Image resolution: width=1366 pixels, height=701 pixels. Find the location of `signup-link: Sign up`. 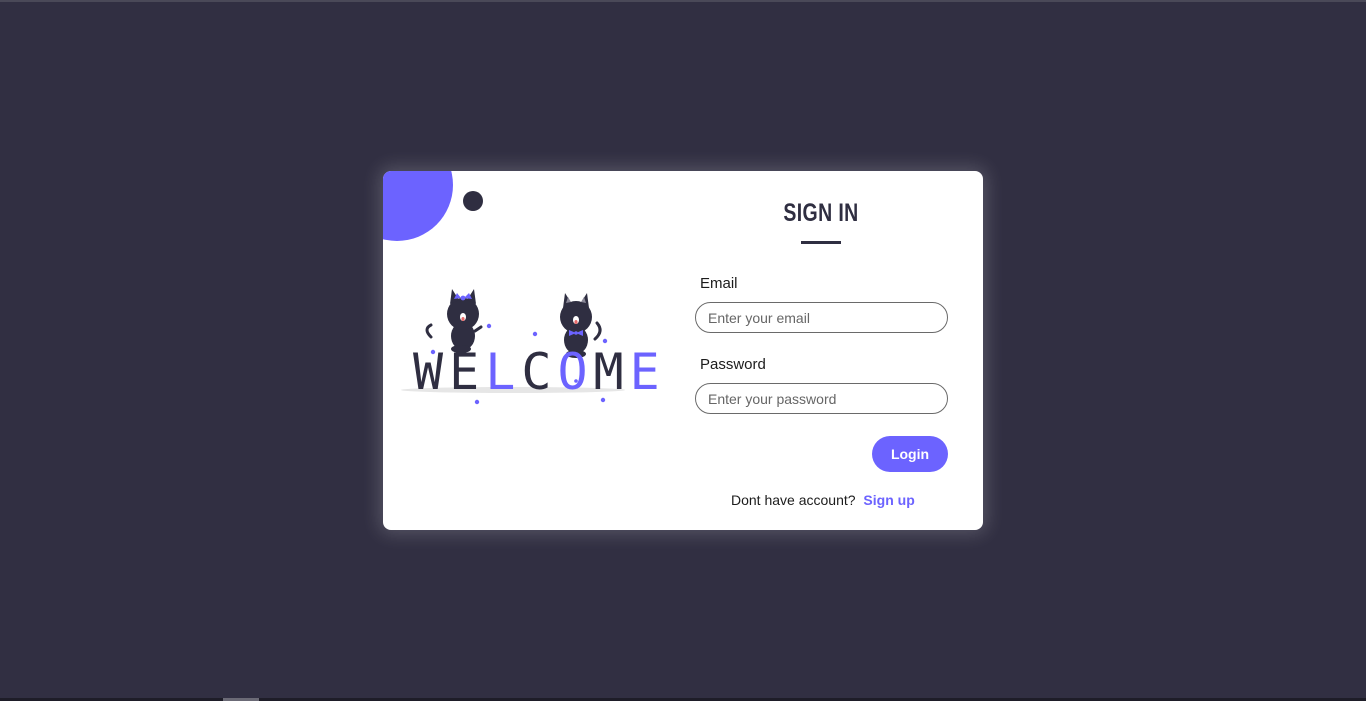

signup-link: Sign up is located at coordinates (888, 500).